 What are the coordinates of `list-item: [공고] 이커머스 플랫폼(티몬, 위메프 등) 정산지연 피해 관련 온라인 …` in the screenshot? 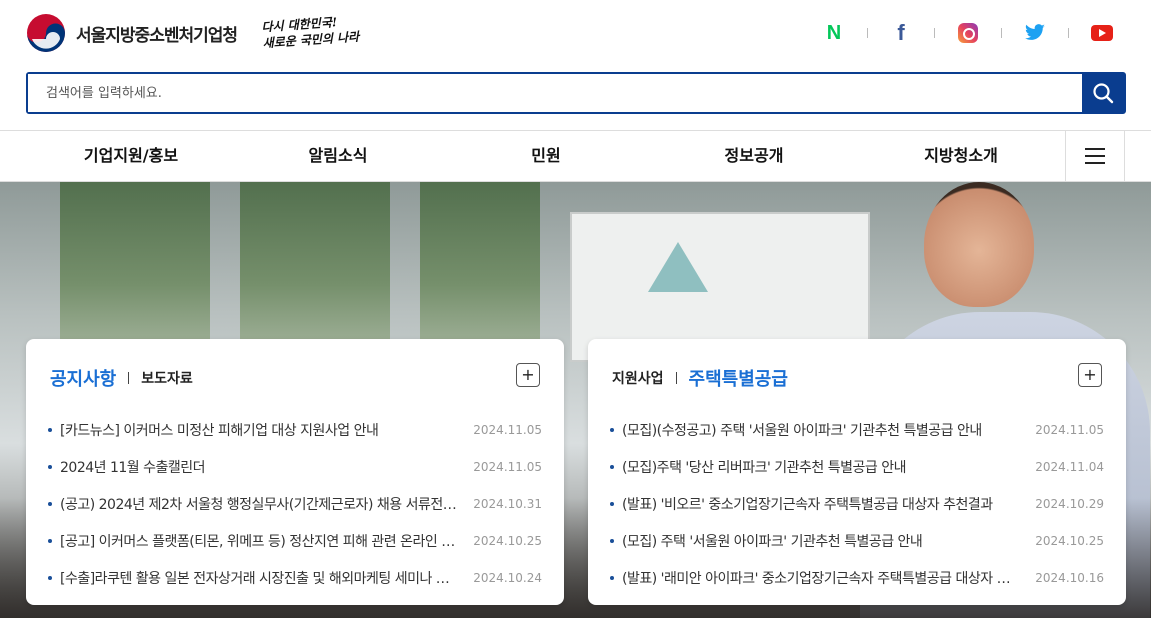 It's located at (295, 540).